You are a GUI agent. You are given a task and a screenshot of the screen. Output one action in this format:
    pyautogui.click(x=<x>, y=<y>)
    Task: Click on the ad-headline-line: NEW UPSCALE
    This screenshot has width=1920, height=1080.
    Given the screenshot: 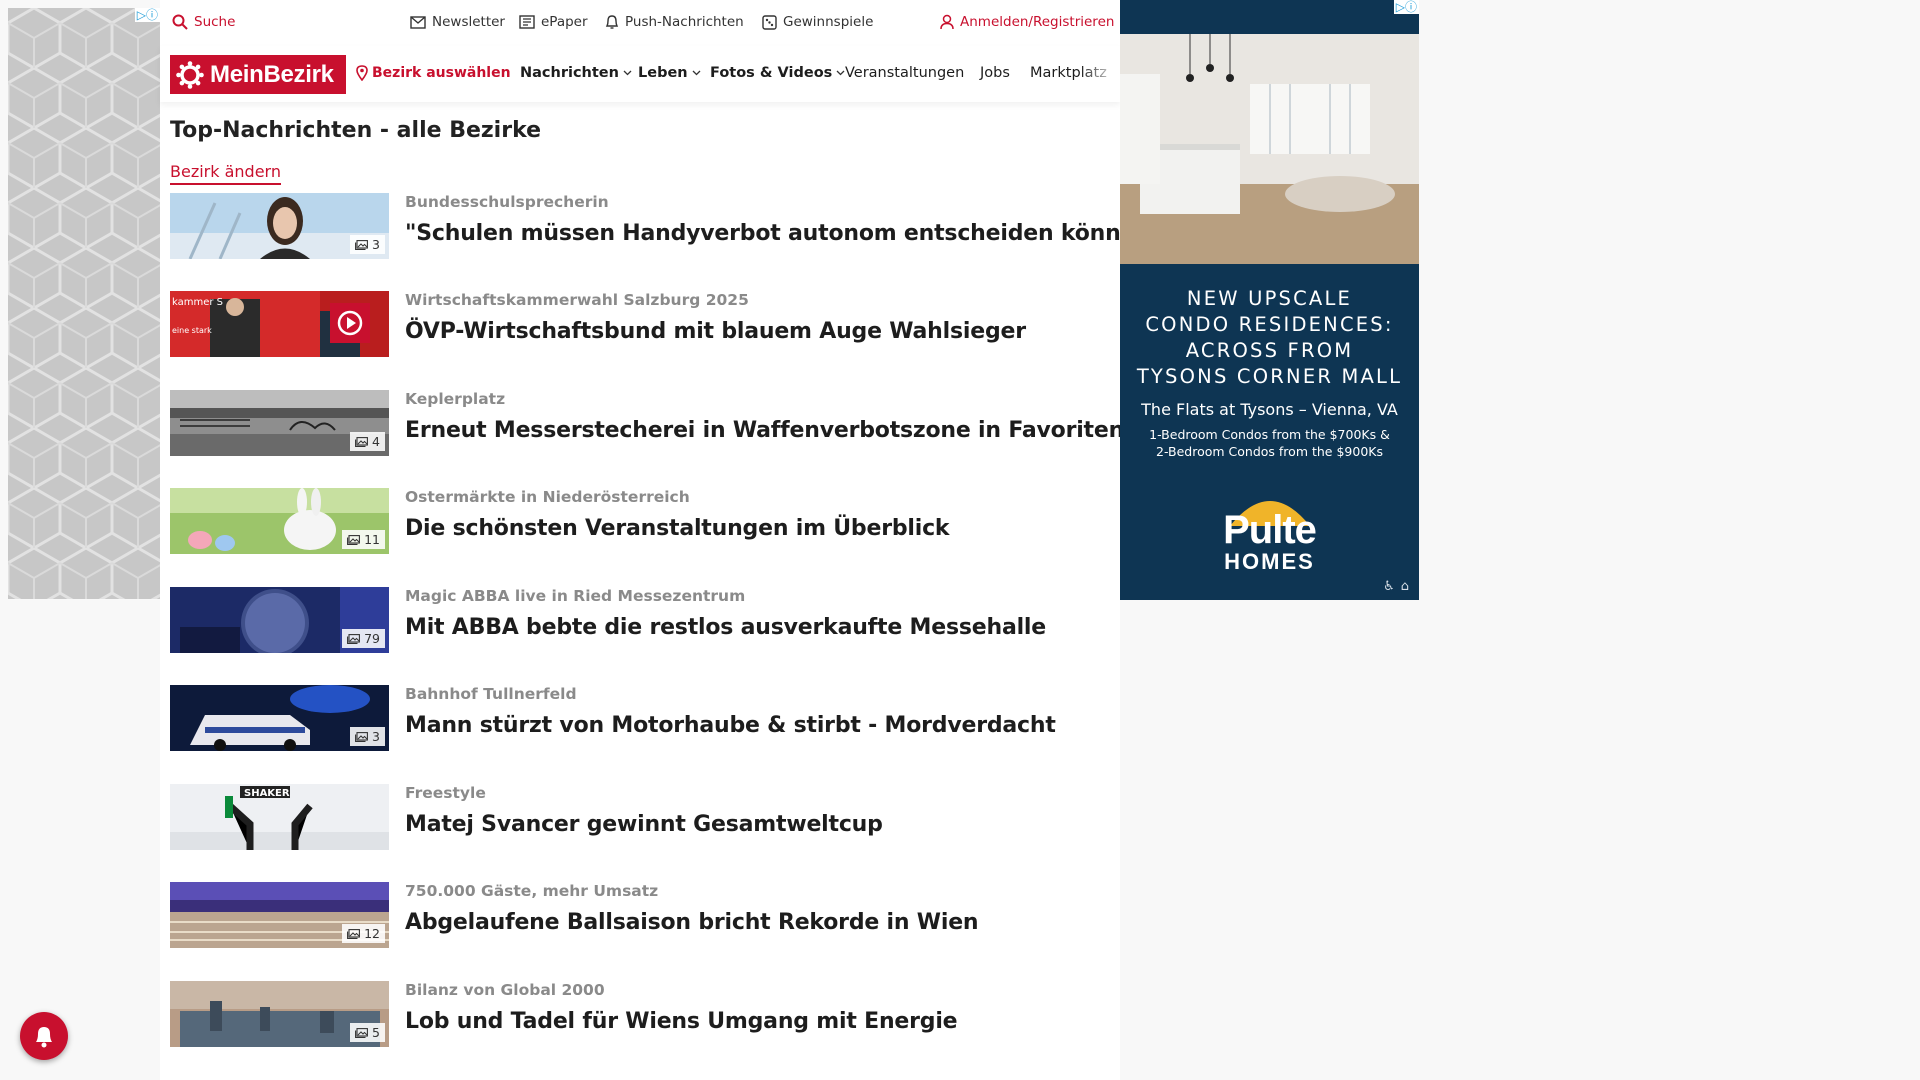 What is the action you would take?
    pyautogui.click(x=1269, y=298)
    